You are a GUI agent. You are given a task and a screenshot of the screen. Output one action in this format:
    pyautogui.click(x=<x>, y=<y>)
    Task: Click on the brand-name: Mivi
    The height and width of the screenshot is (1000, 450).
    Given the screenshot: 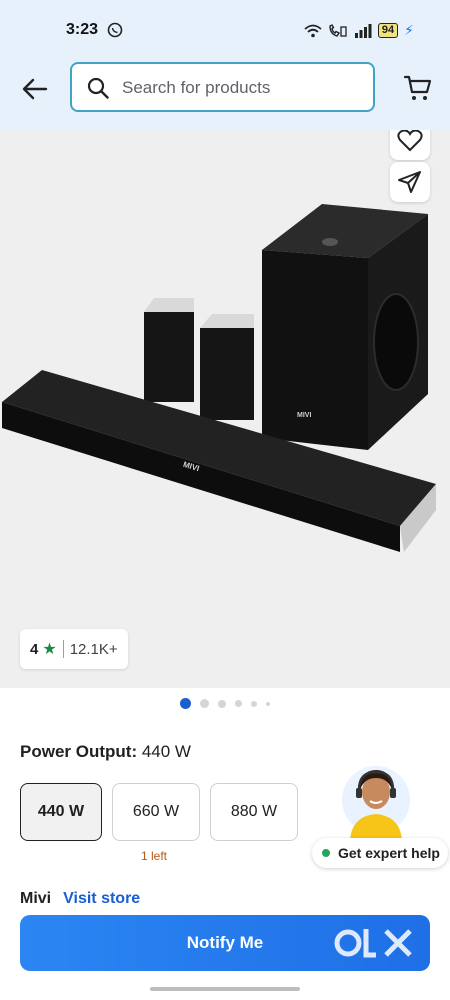 What is the action you would take?
    pyautogui.click(x=36, y=898)
    